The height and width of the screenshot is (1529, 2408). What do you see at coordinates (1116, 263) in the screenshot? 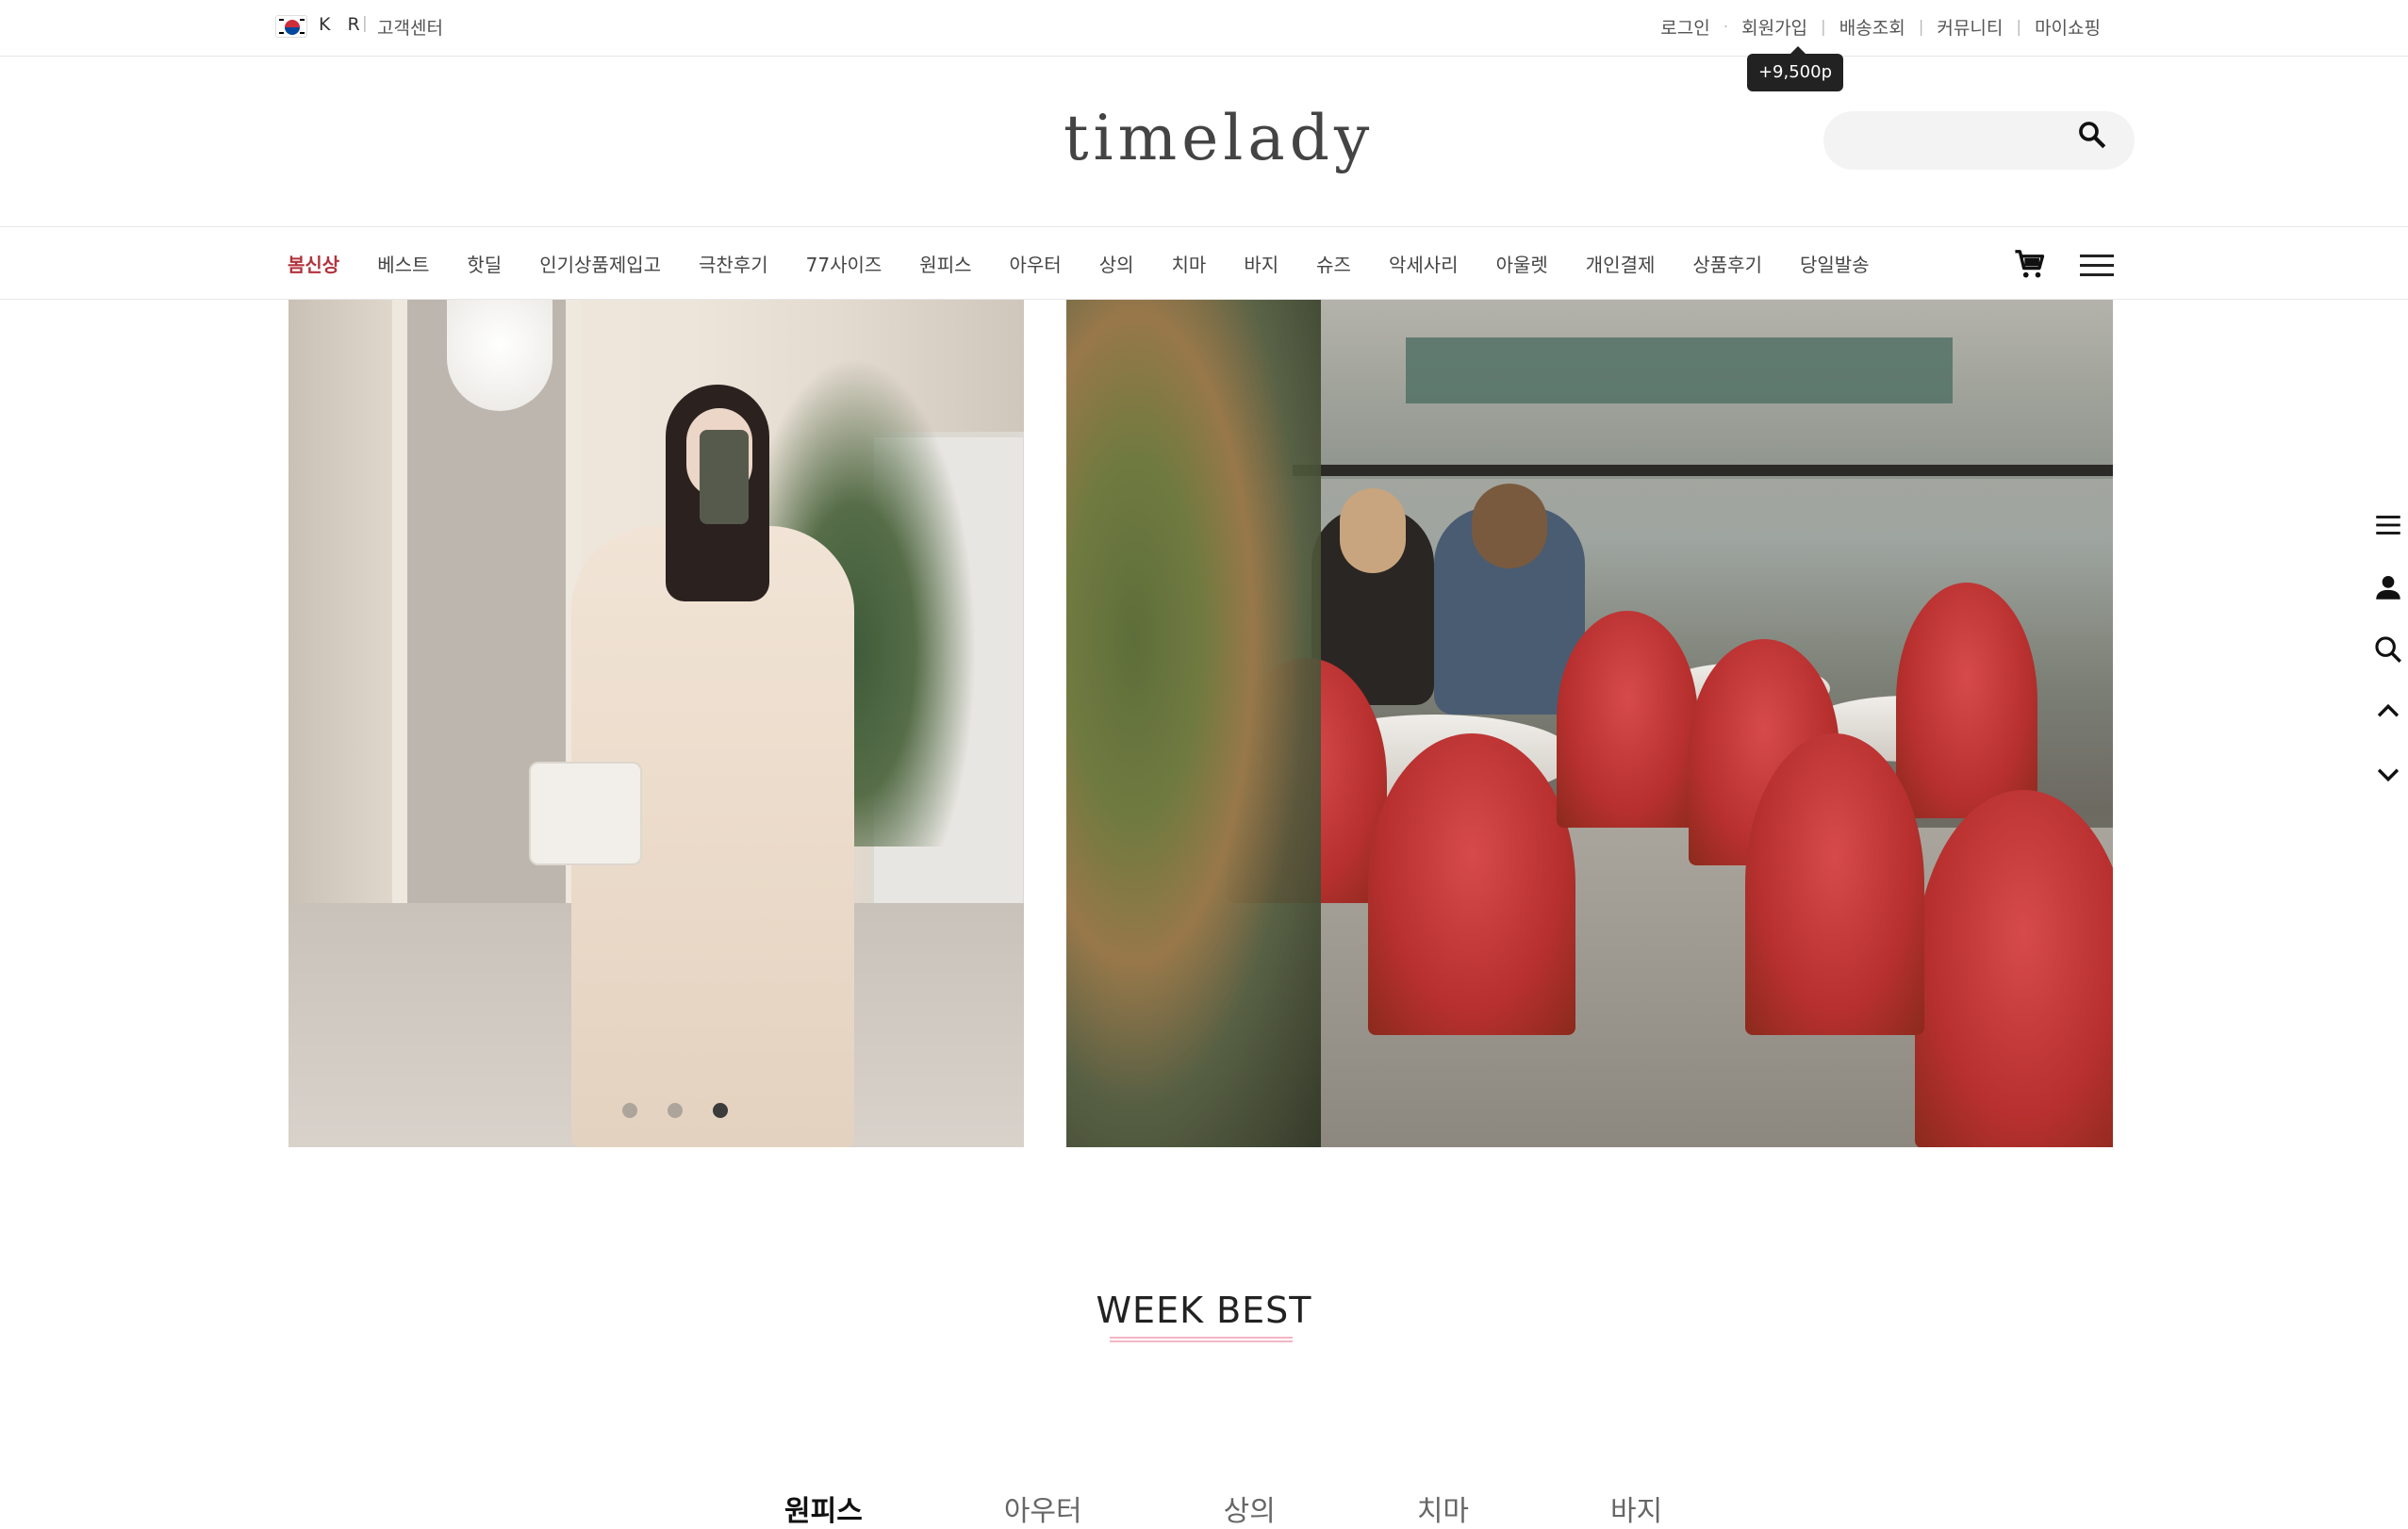
I see `nav-item-tops: 상의` at bounding box center [1116, 263].